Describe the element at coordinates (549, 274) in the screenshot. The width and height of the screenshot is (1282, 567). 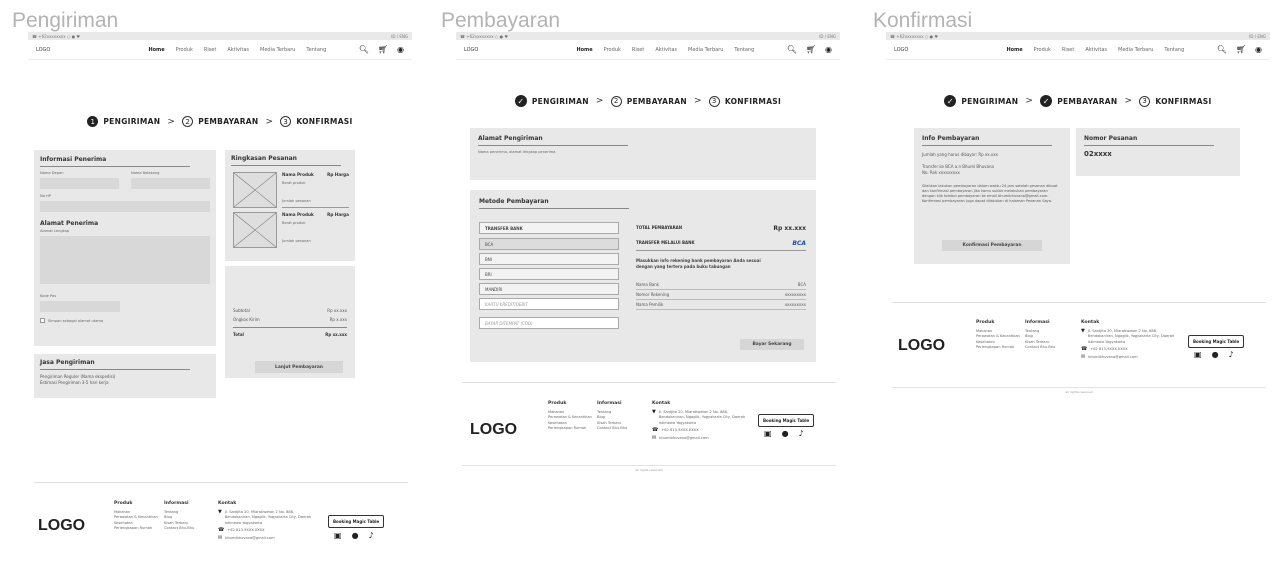
I see `method-bri: BRI` at that location.